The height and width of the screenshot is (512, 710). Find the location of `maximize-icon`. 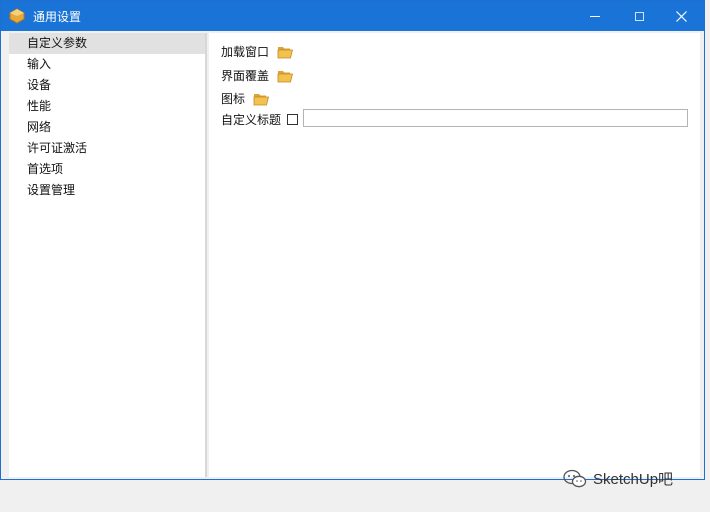

maximize-icon is located at coordinates (639, 16).